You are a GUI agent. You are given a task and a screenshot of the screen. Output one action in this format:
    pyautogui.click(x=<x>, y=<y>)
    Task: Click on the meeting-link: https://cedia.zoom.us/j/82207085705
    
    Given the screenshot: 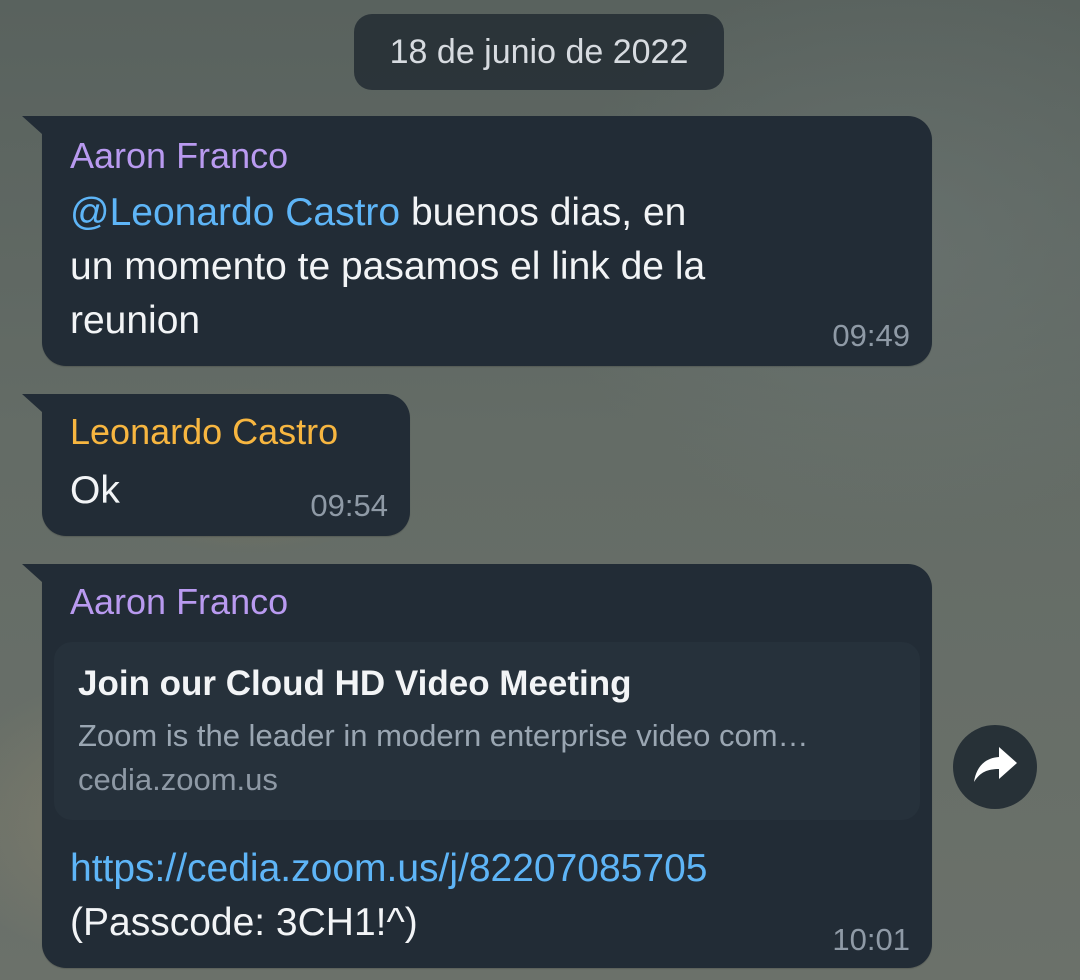 What is the action you would take?
    pyautogui.click(x=388, y=869)
    